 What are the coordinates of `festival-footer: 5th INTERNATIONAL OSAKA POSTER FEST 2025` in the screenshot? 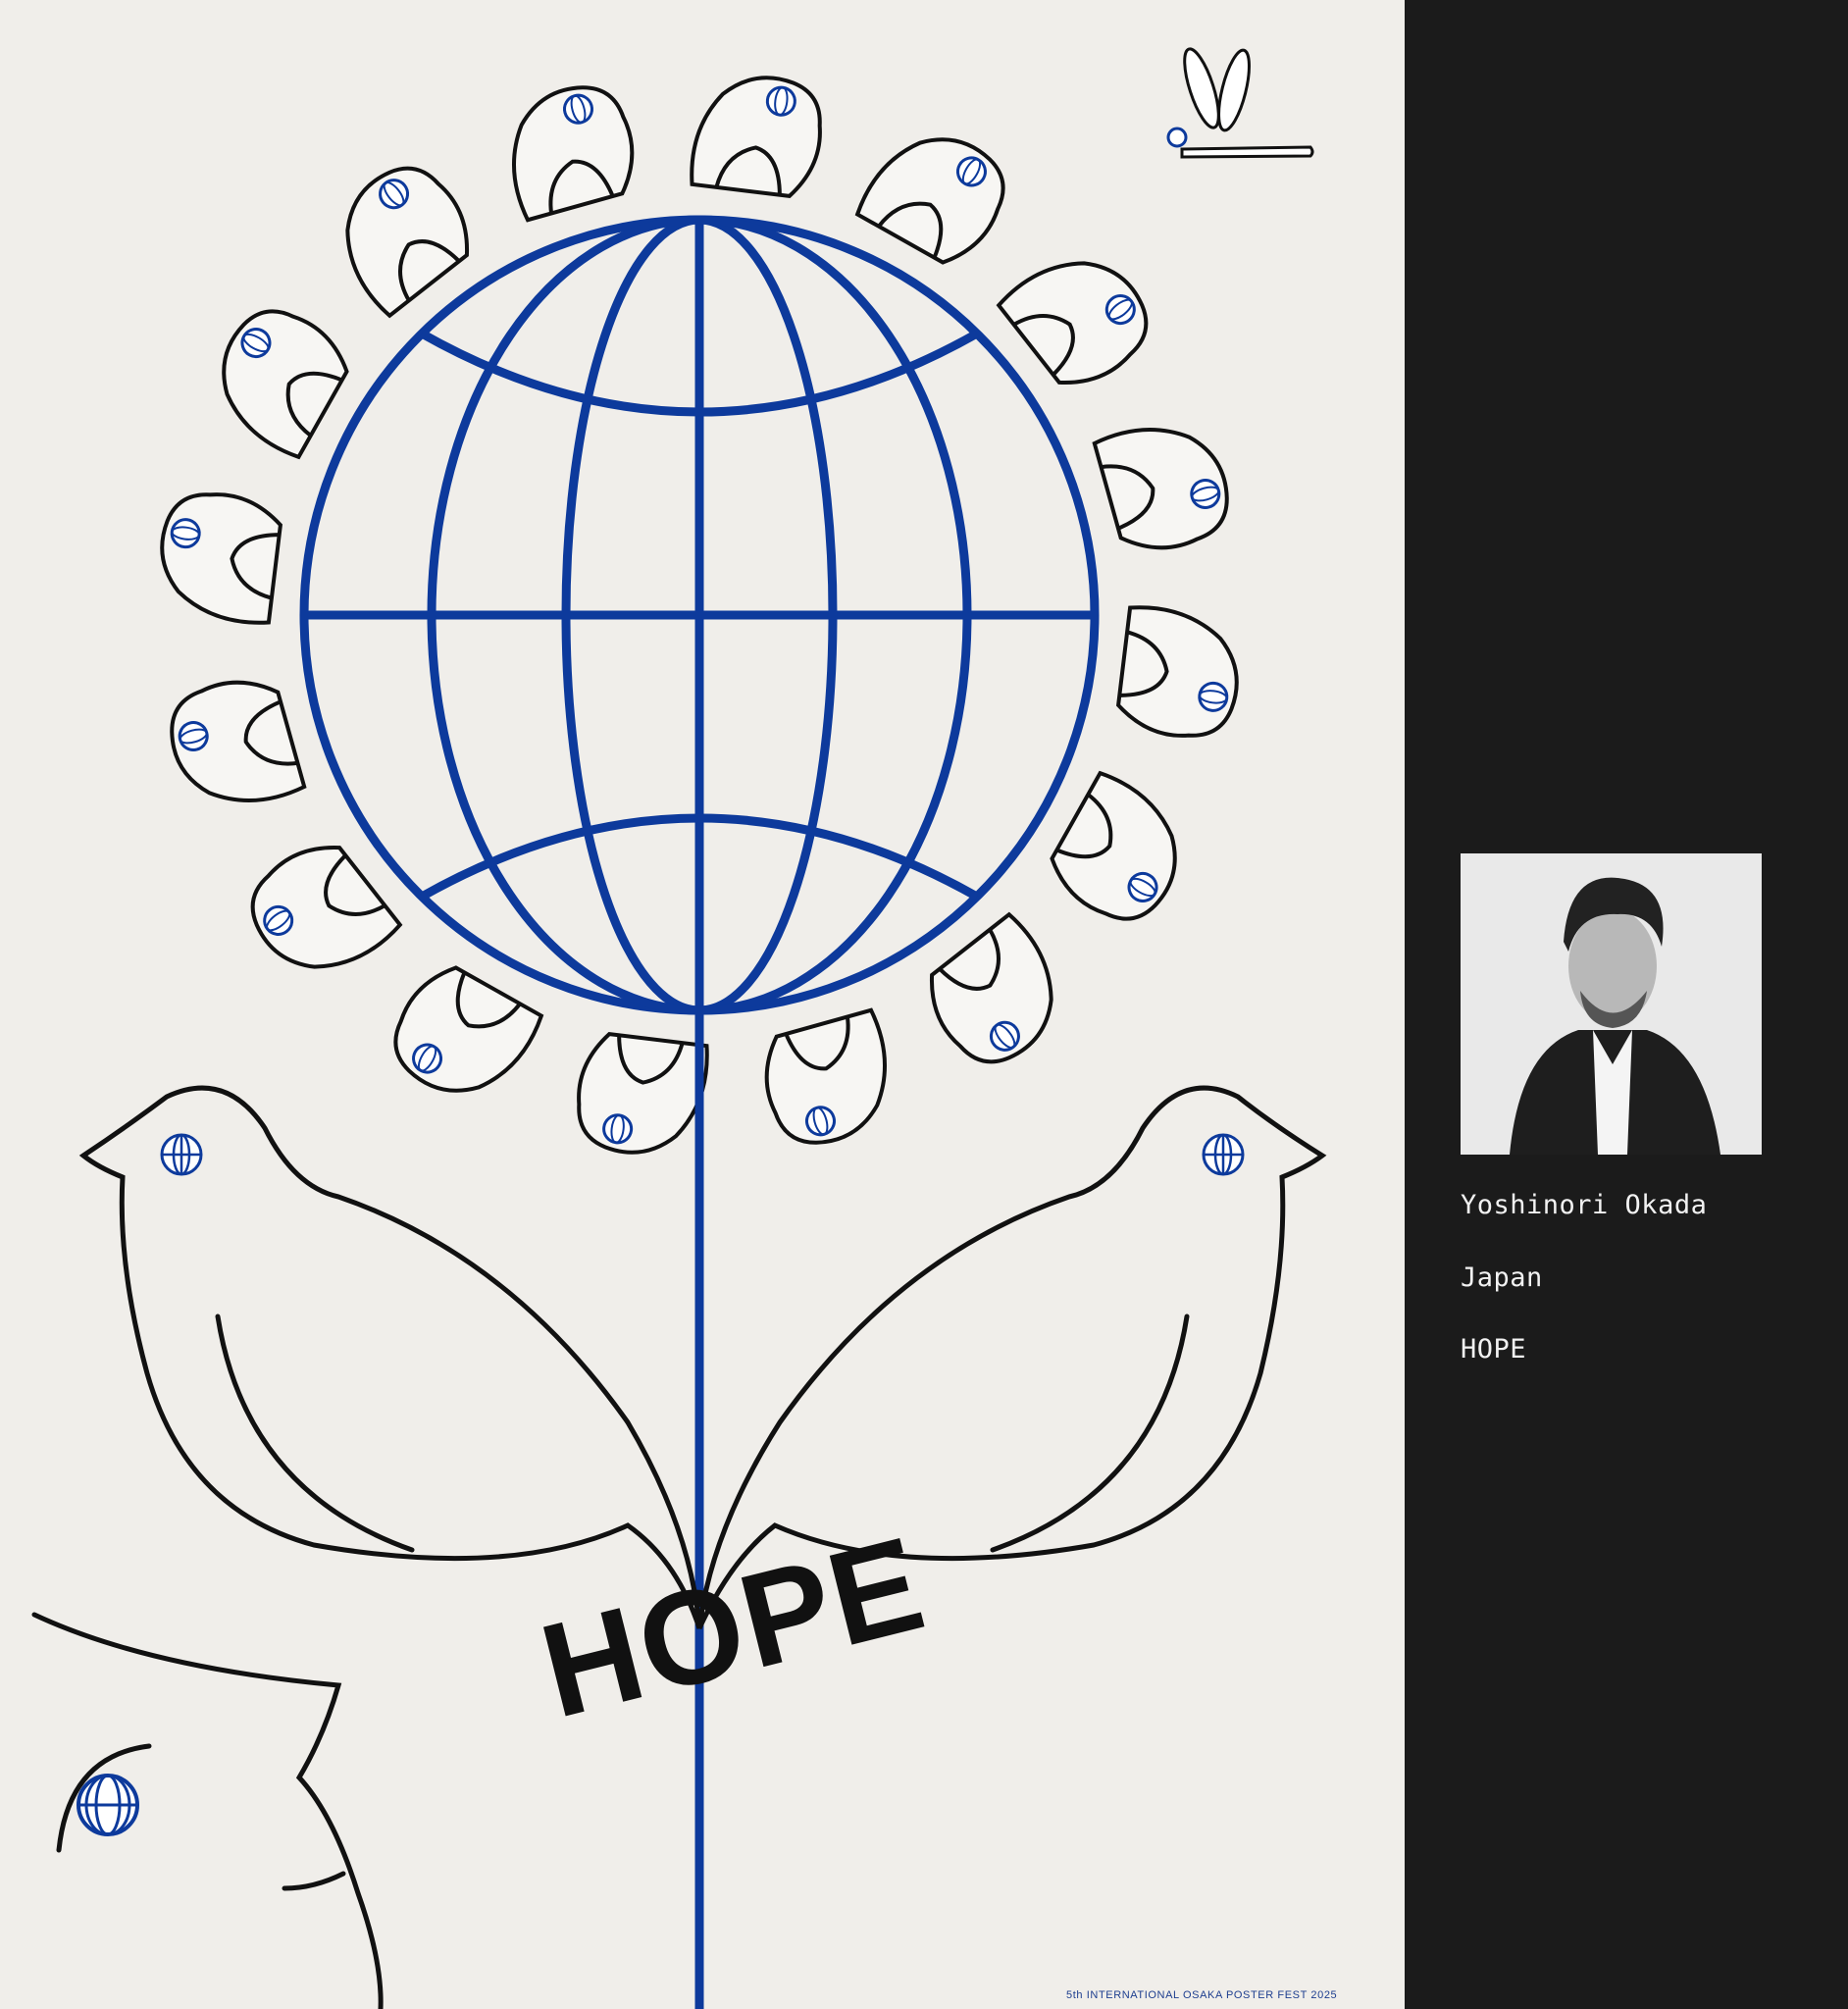 It's located at (1202, 1995).